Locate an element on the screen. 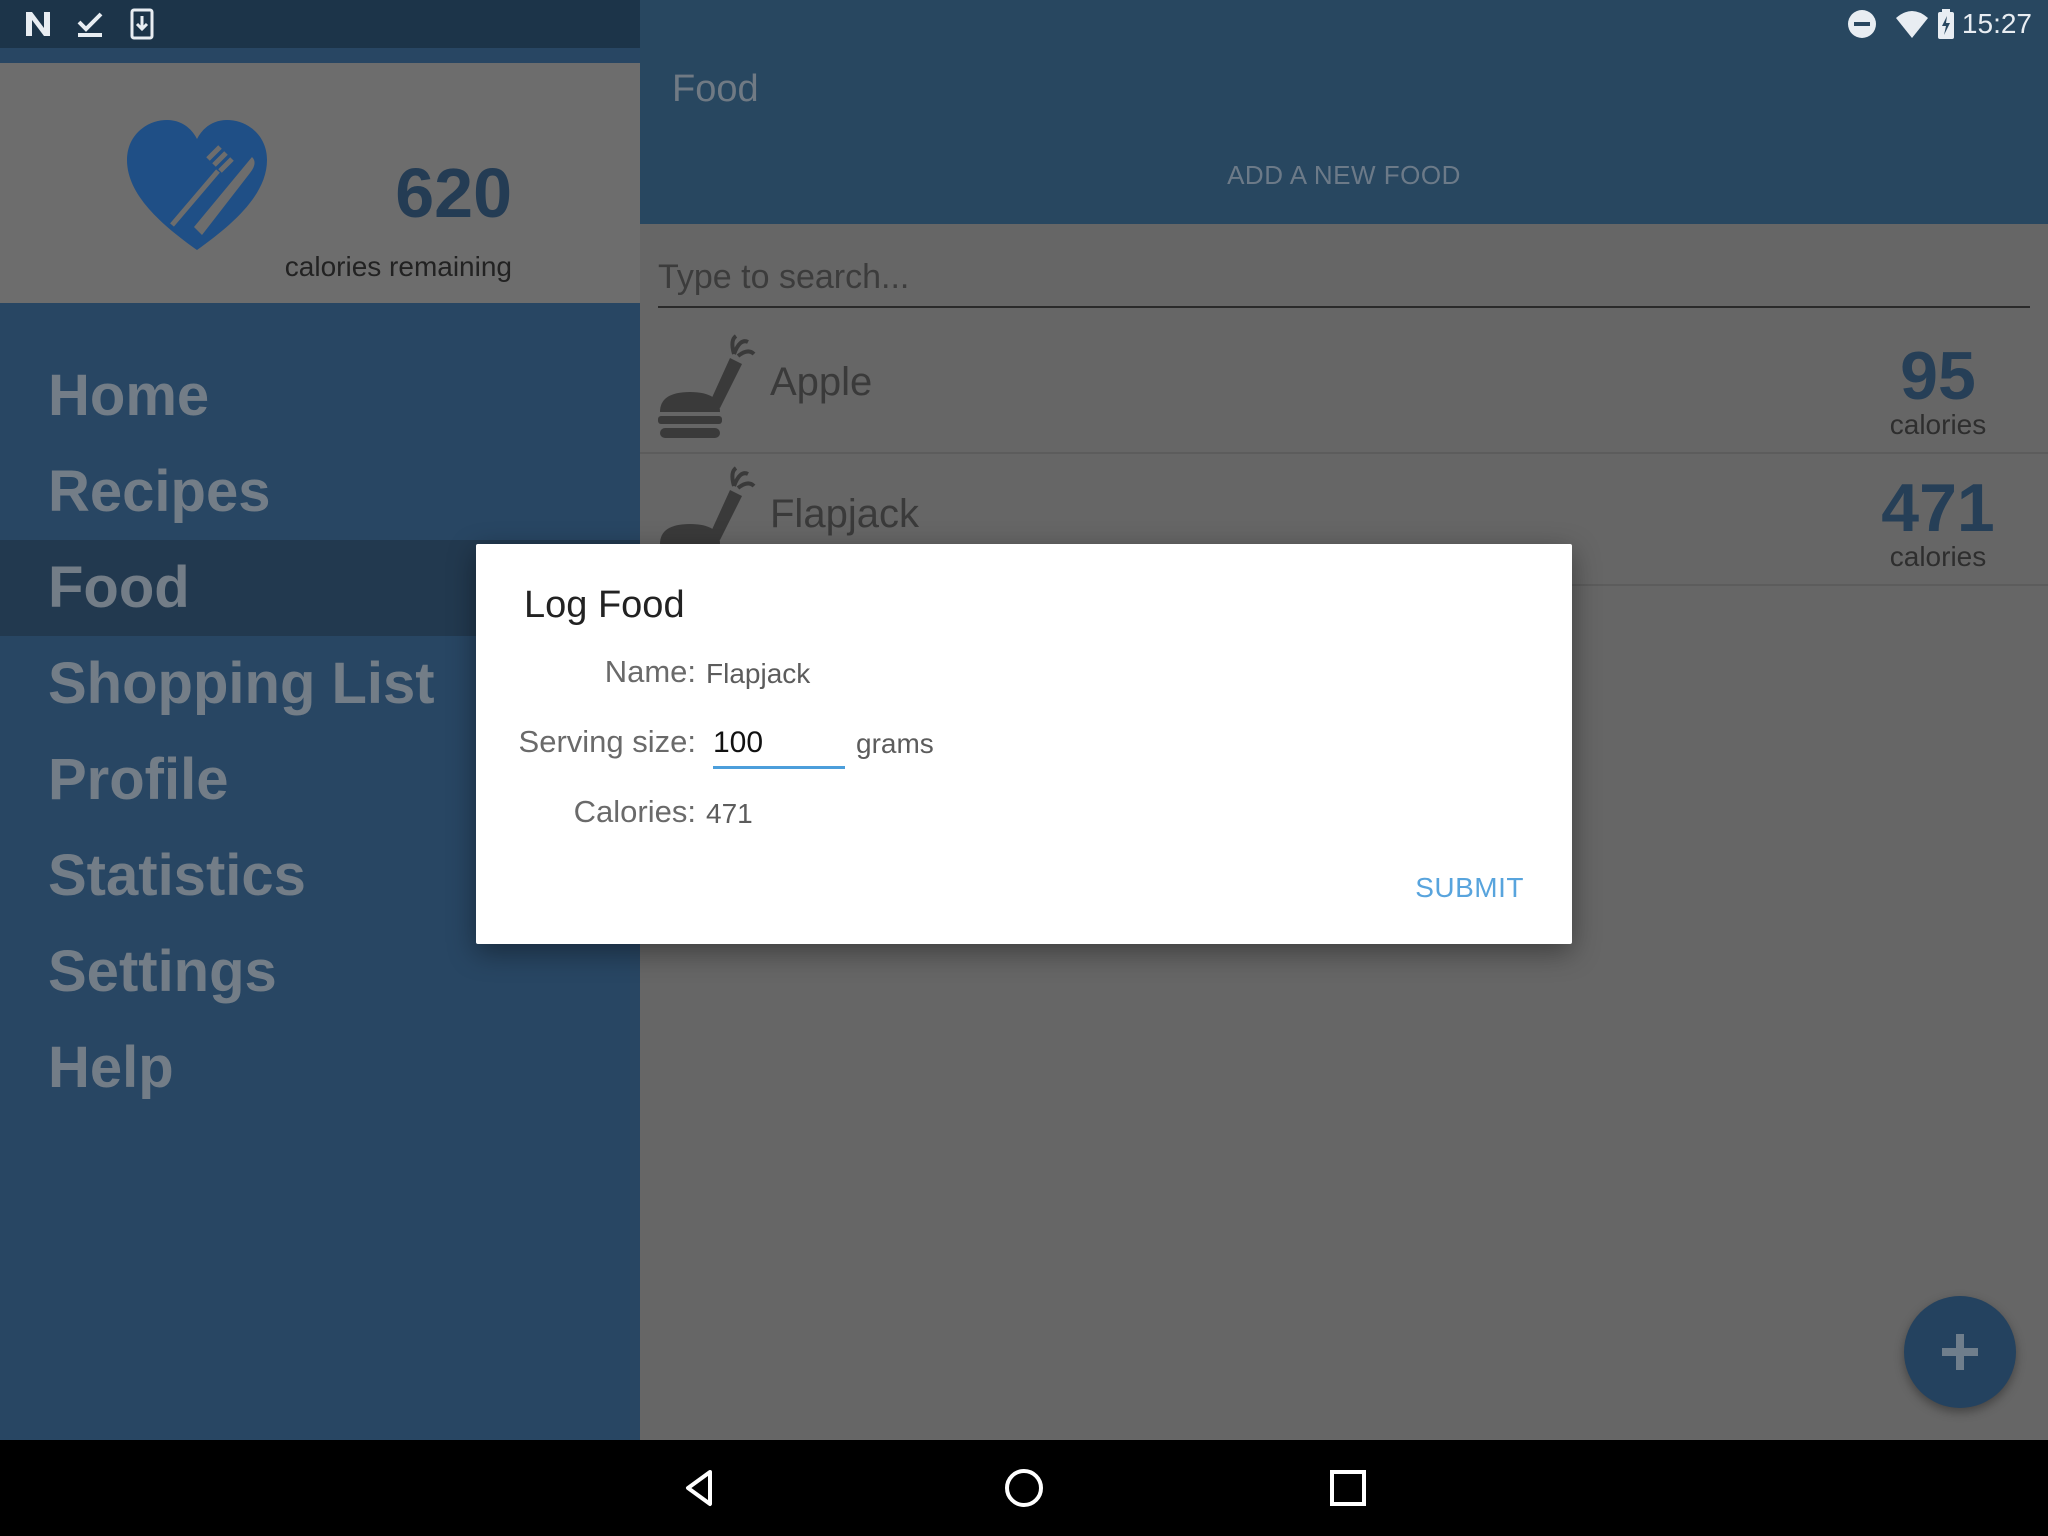  drawer-item-recipes: Recipes is located at coordinates (320, 492).